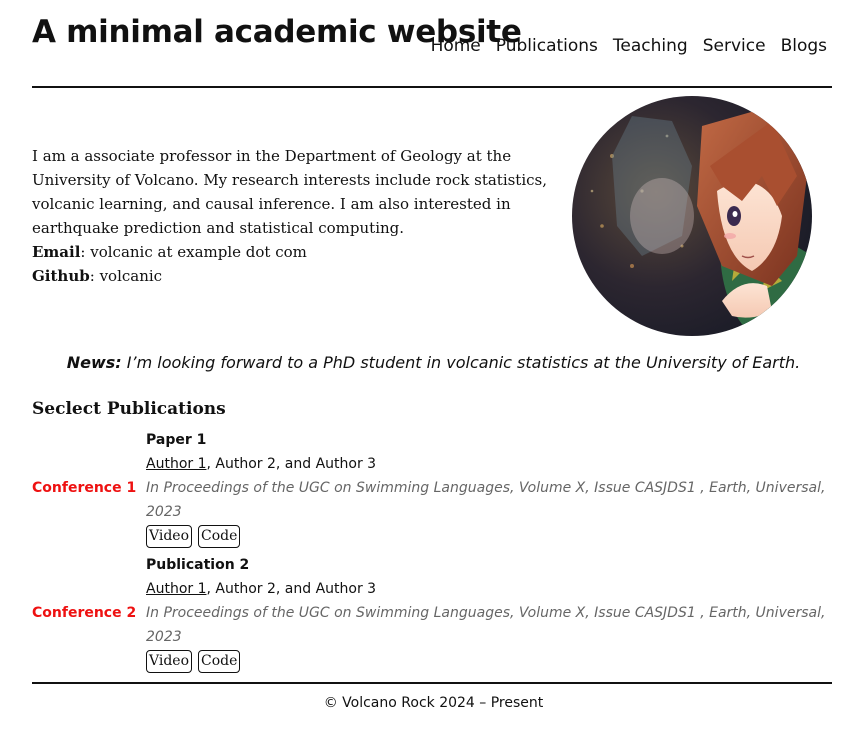 The width and height of the screenshot is (867, 733). Describe the element at coordinates (84, 488) in the screenshot. I see `publication-venue: Conference 1` at that location.